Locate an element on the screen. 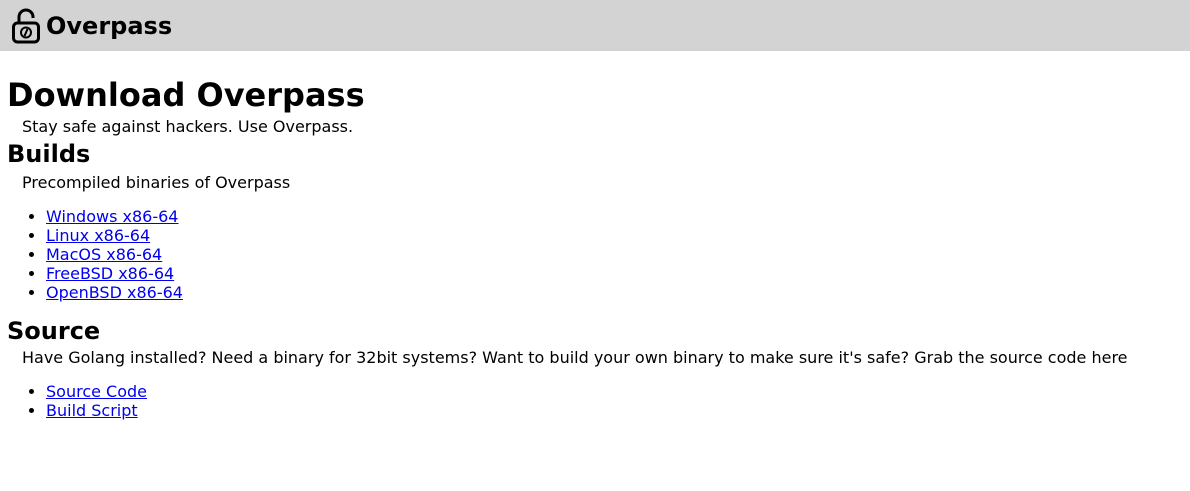  brand-name: Overpass is located at coordinates (109, 26).